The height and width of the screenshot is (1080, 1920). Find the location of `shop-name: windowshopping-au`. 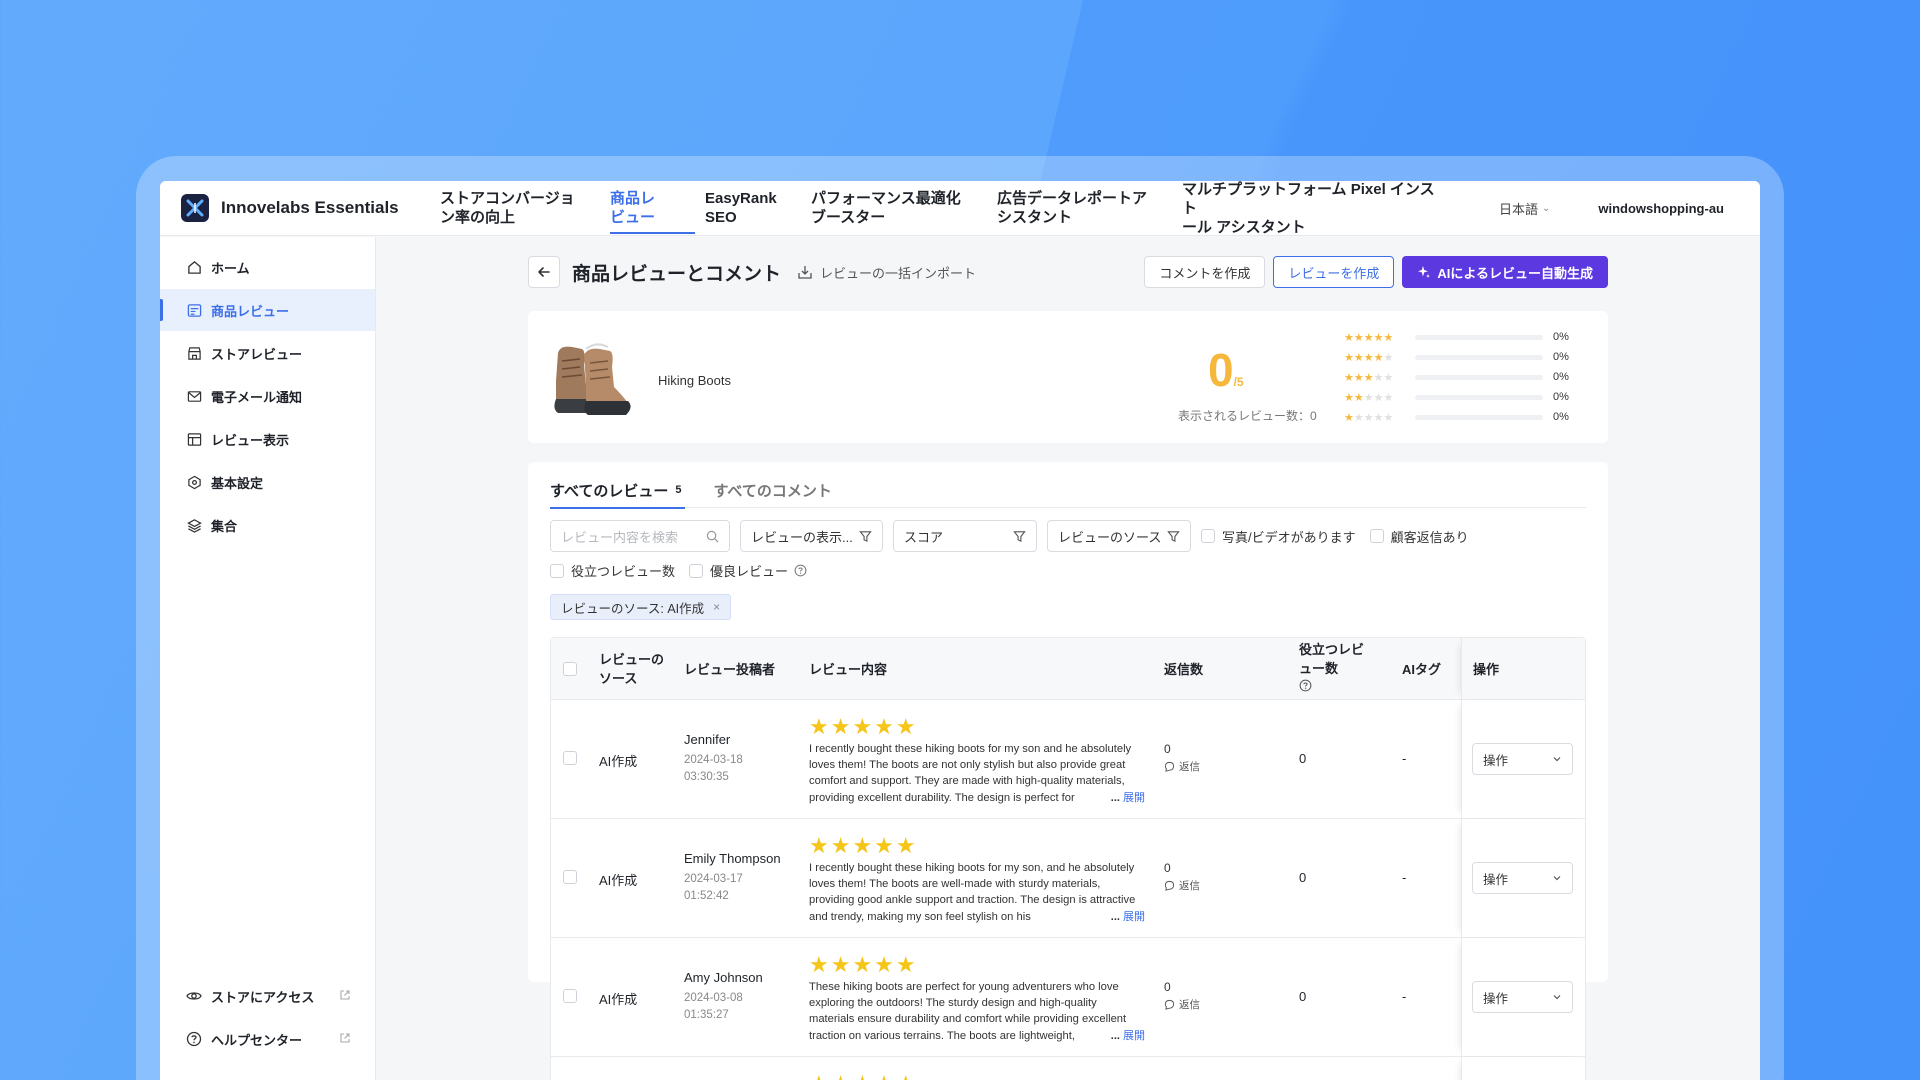

shop-name: windowshopping-au is located at coordinates (1661, 208).